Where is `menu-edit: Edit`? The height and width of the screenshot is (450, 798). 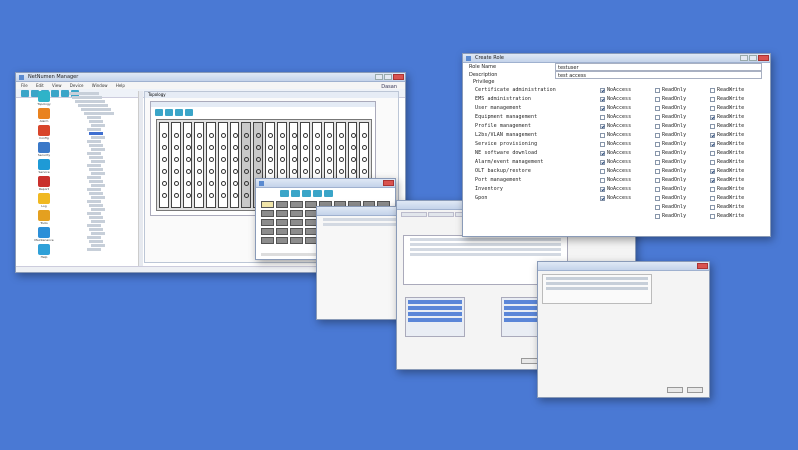 menu-edit: Edit is located at coordinates (40, 85).